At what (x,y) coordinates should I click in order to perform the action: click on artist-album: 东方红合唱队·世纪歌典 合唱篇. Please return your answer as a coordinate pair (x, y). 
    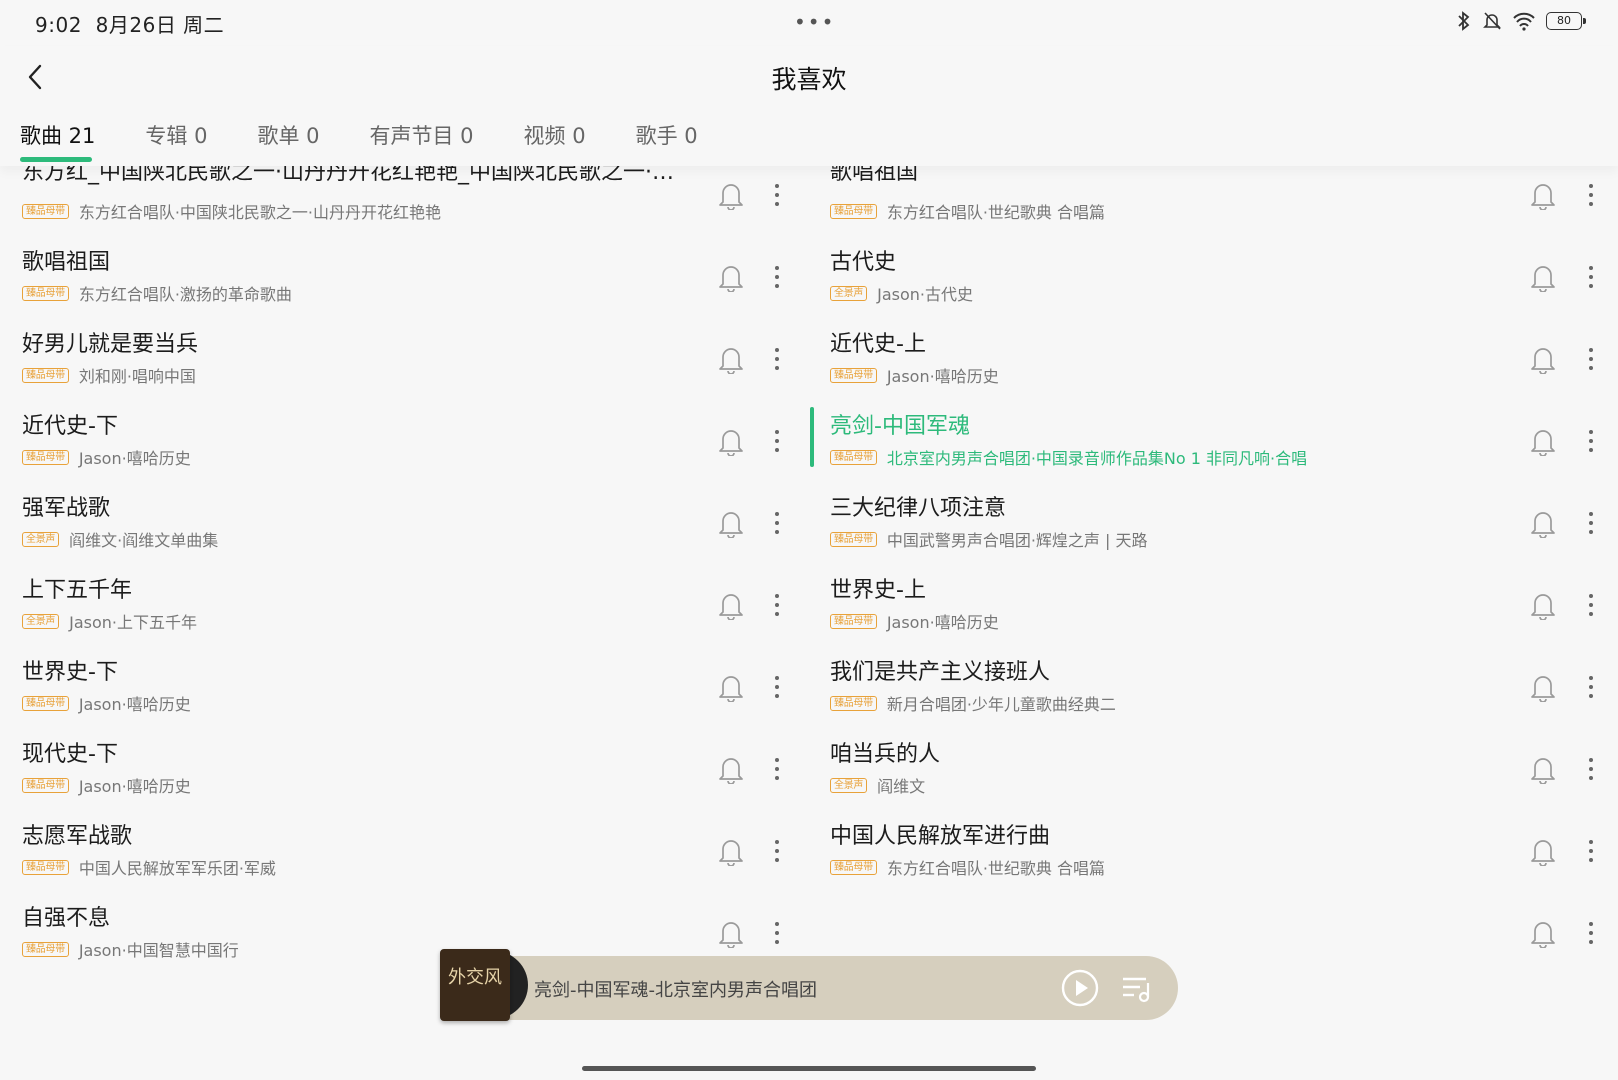
    Looking at the image, I should click on (995, 212).